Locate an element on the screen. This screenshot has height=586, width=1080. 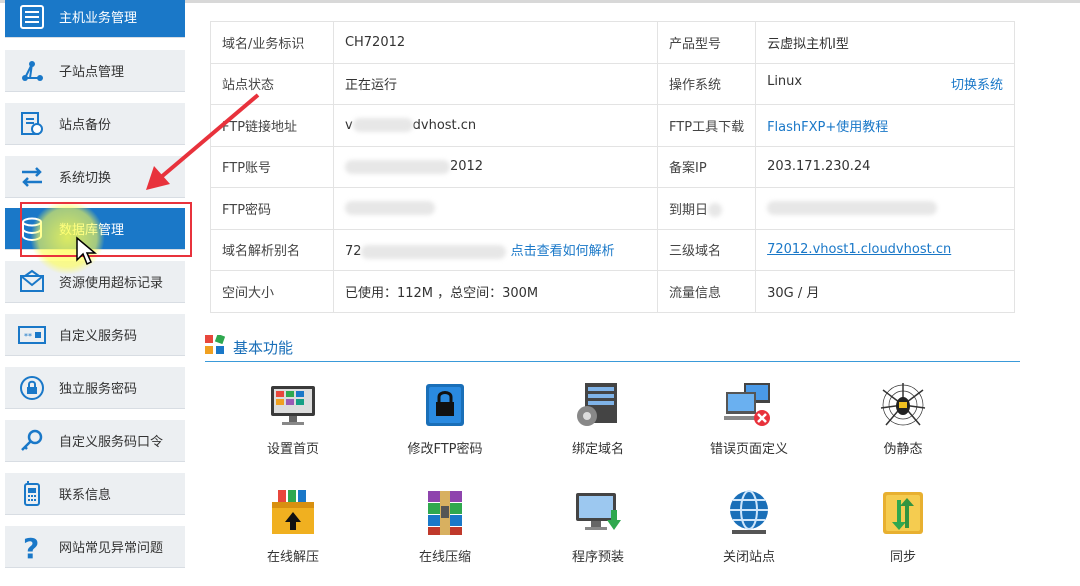
annotation-arrow is located at coordinates (203, 141).